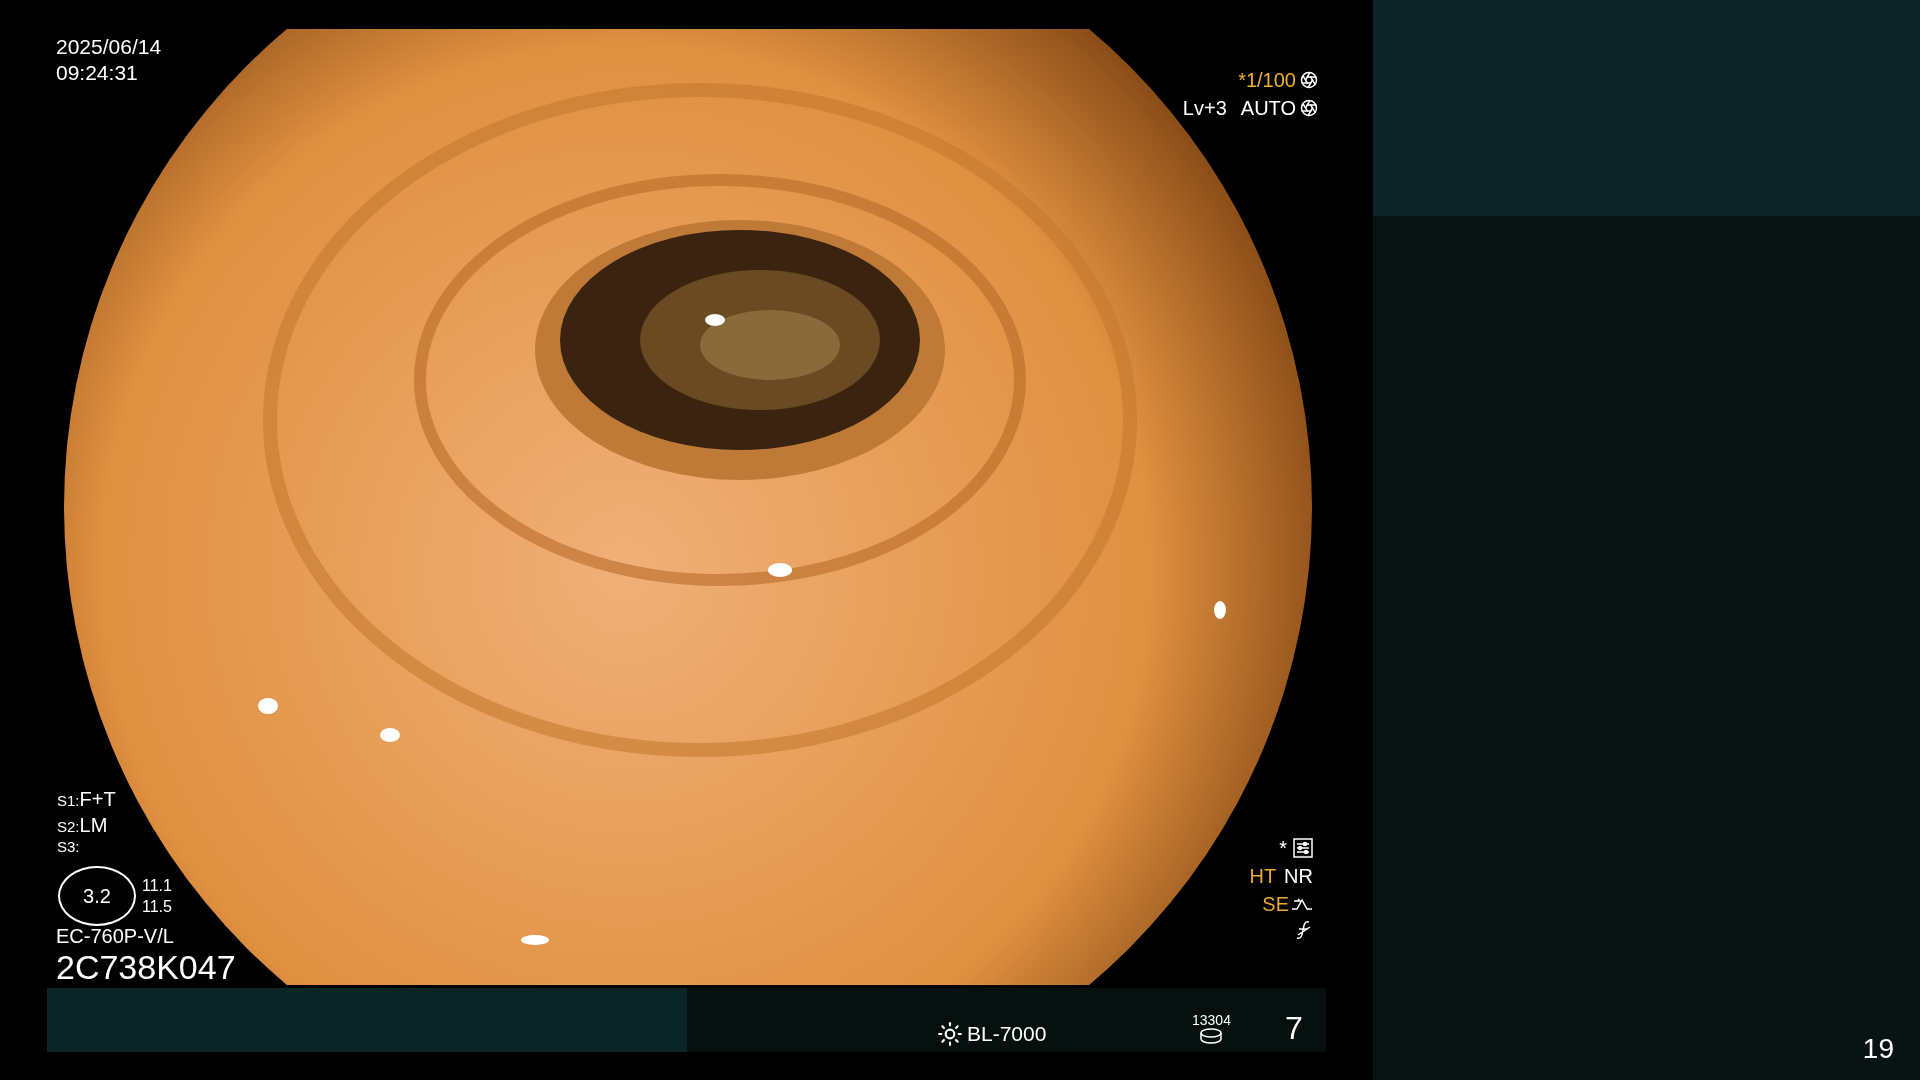  Describe the element at coordinates (157, 907) in the screenshot. I see `gauge-reading: 11.5` at that location.